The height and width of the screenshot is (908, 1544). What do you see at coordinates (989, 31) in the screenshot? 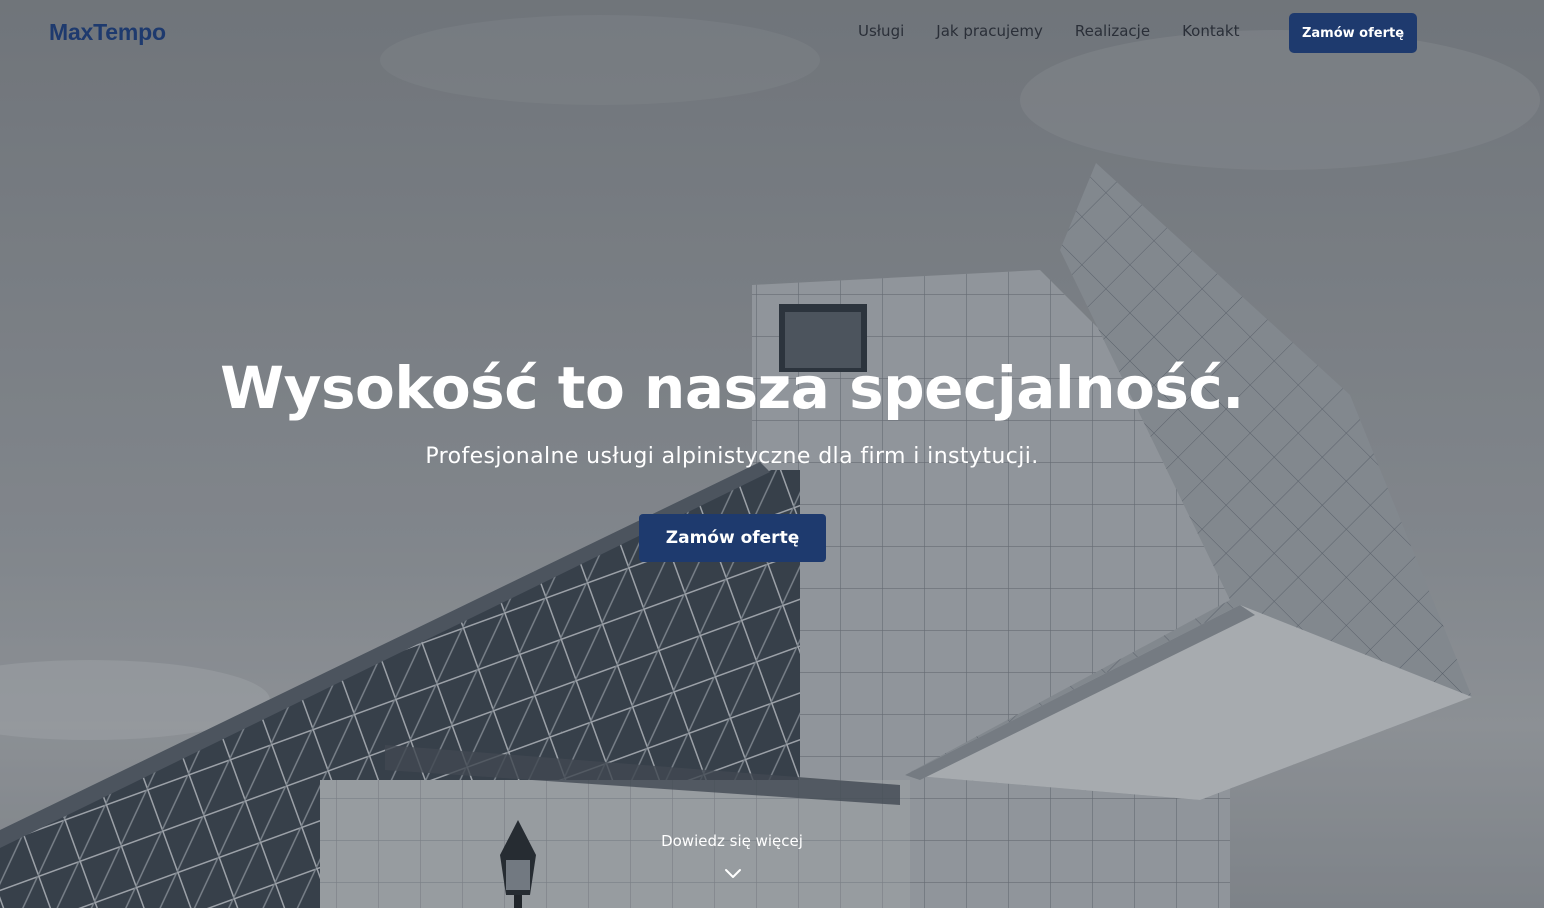
I see `nav-link-jak-pracujemy: Jak pracujemy` at bounding box center [989, 31].